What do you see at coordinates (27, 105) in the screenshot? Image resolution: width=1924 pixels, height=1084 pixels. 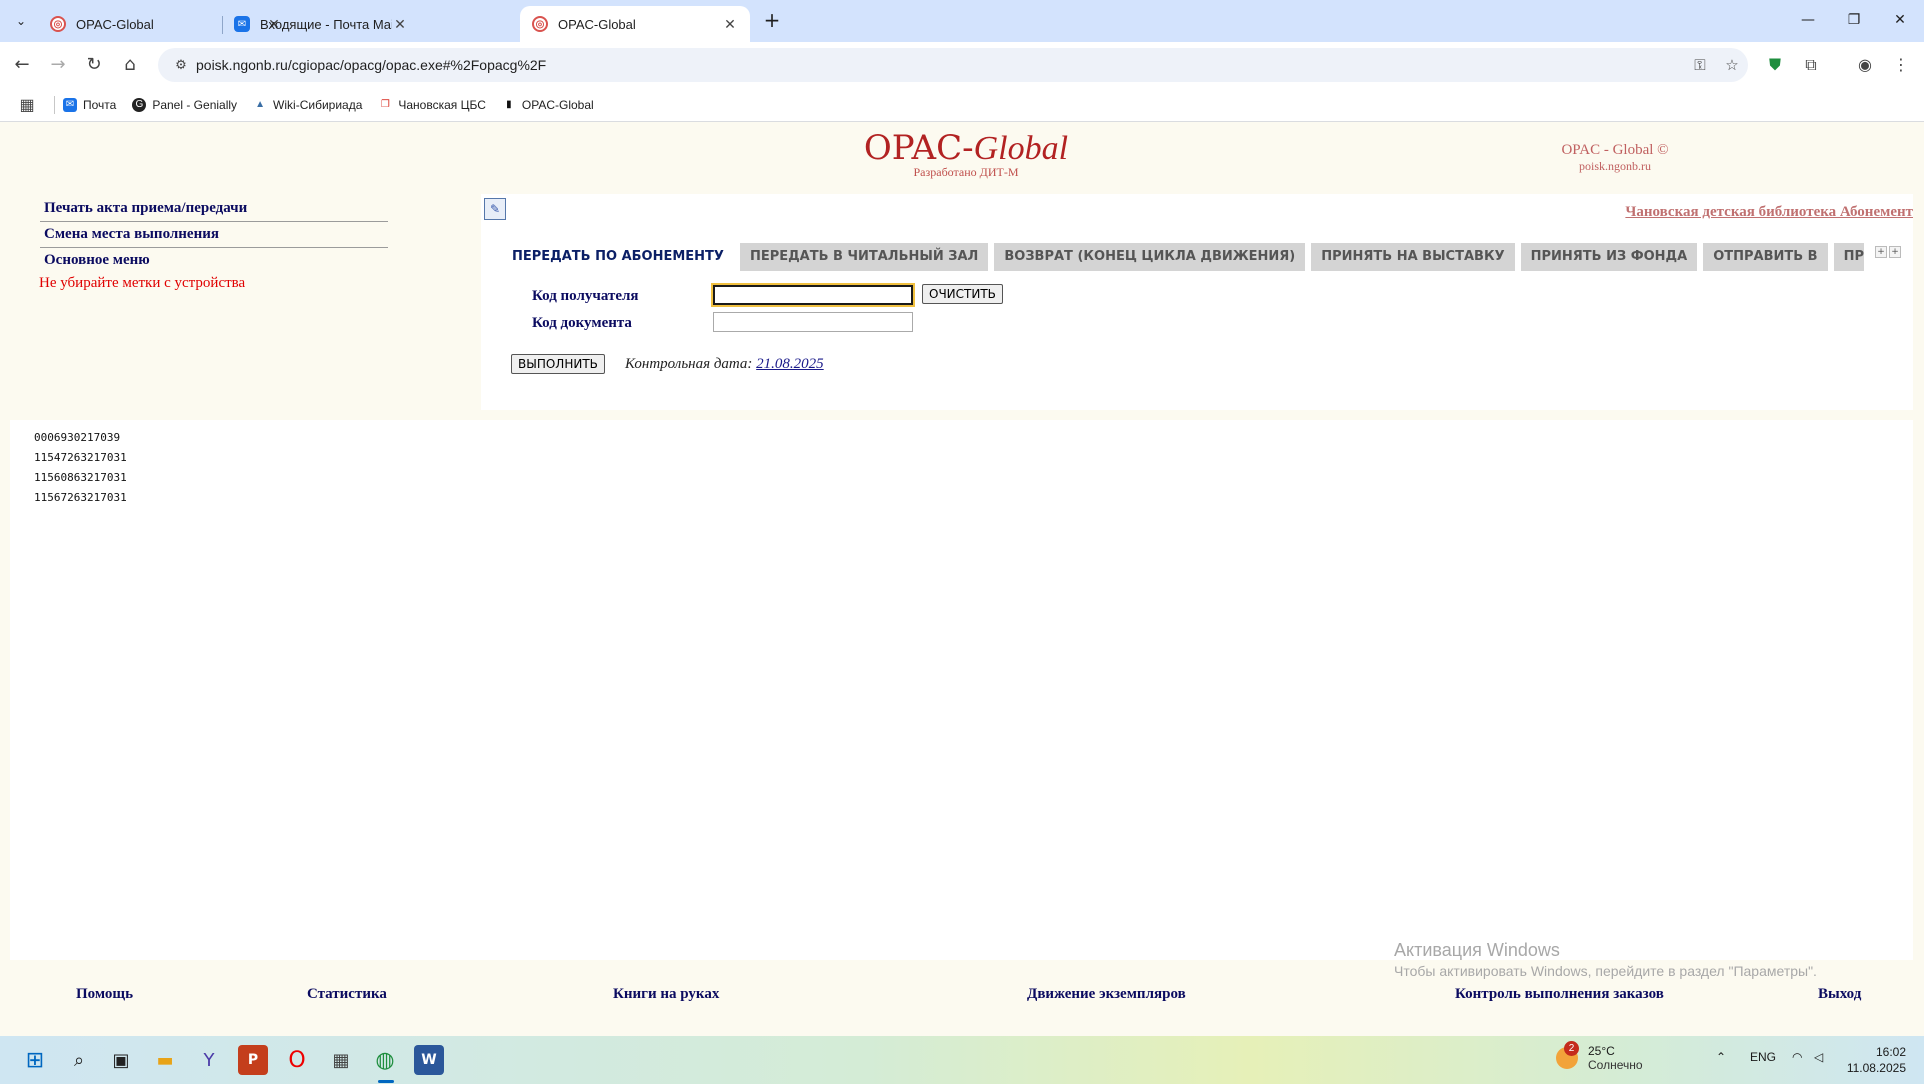 I see `apps-grid-icon: ▦` at bounding box center [27, 105].